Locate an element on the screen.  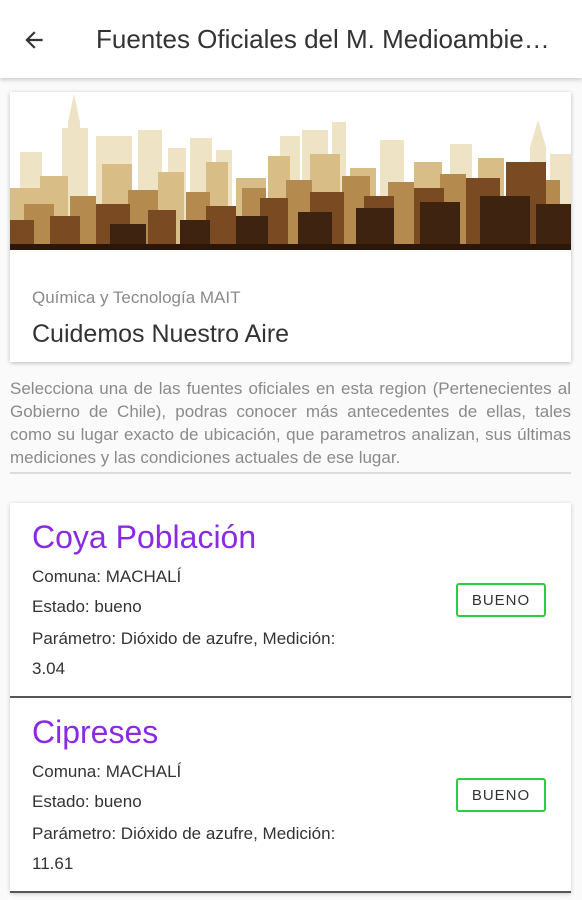
app-bar: Fuentes Oficiales del M. Medioambiente is located at coordinates (291, 39).